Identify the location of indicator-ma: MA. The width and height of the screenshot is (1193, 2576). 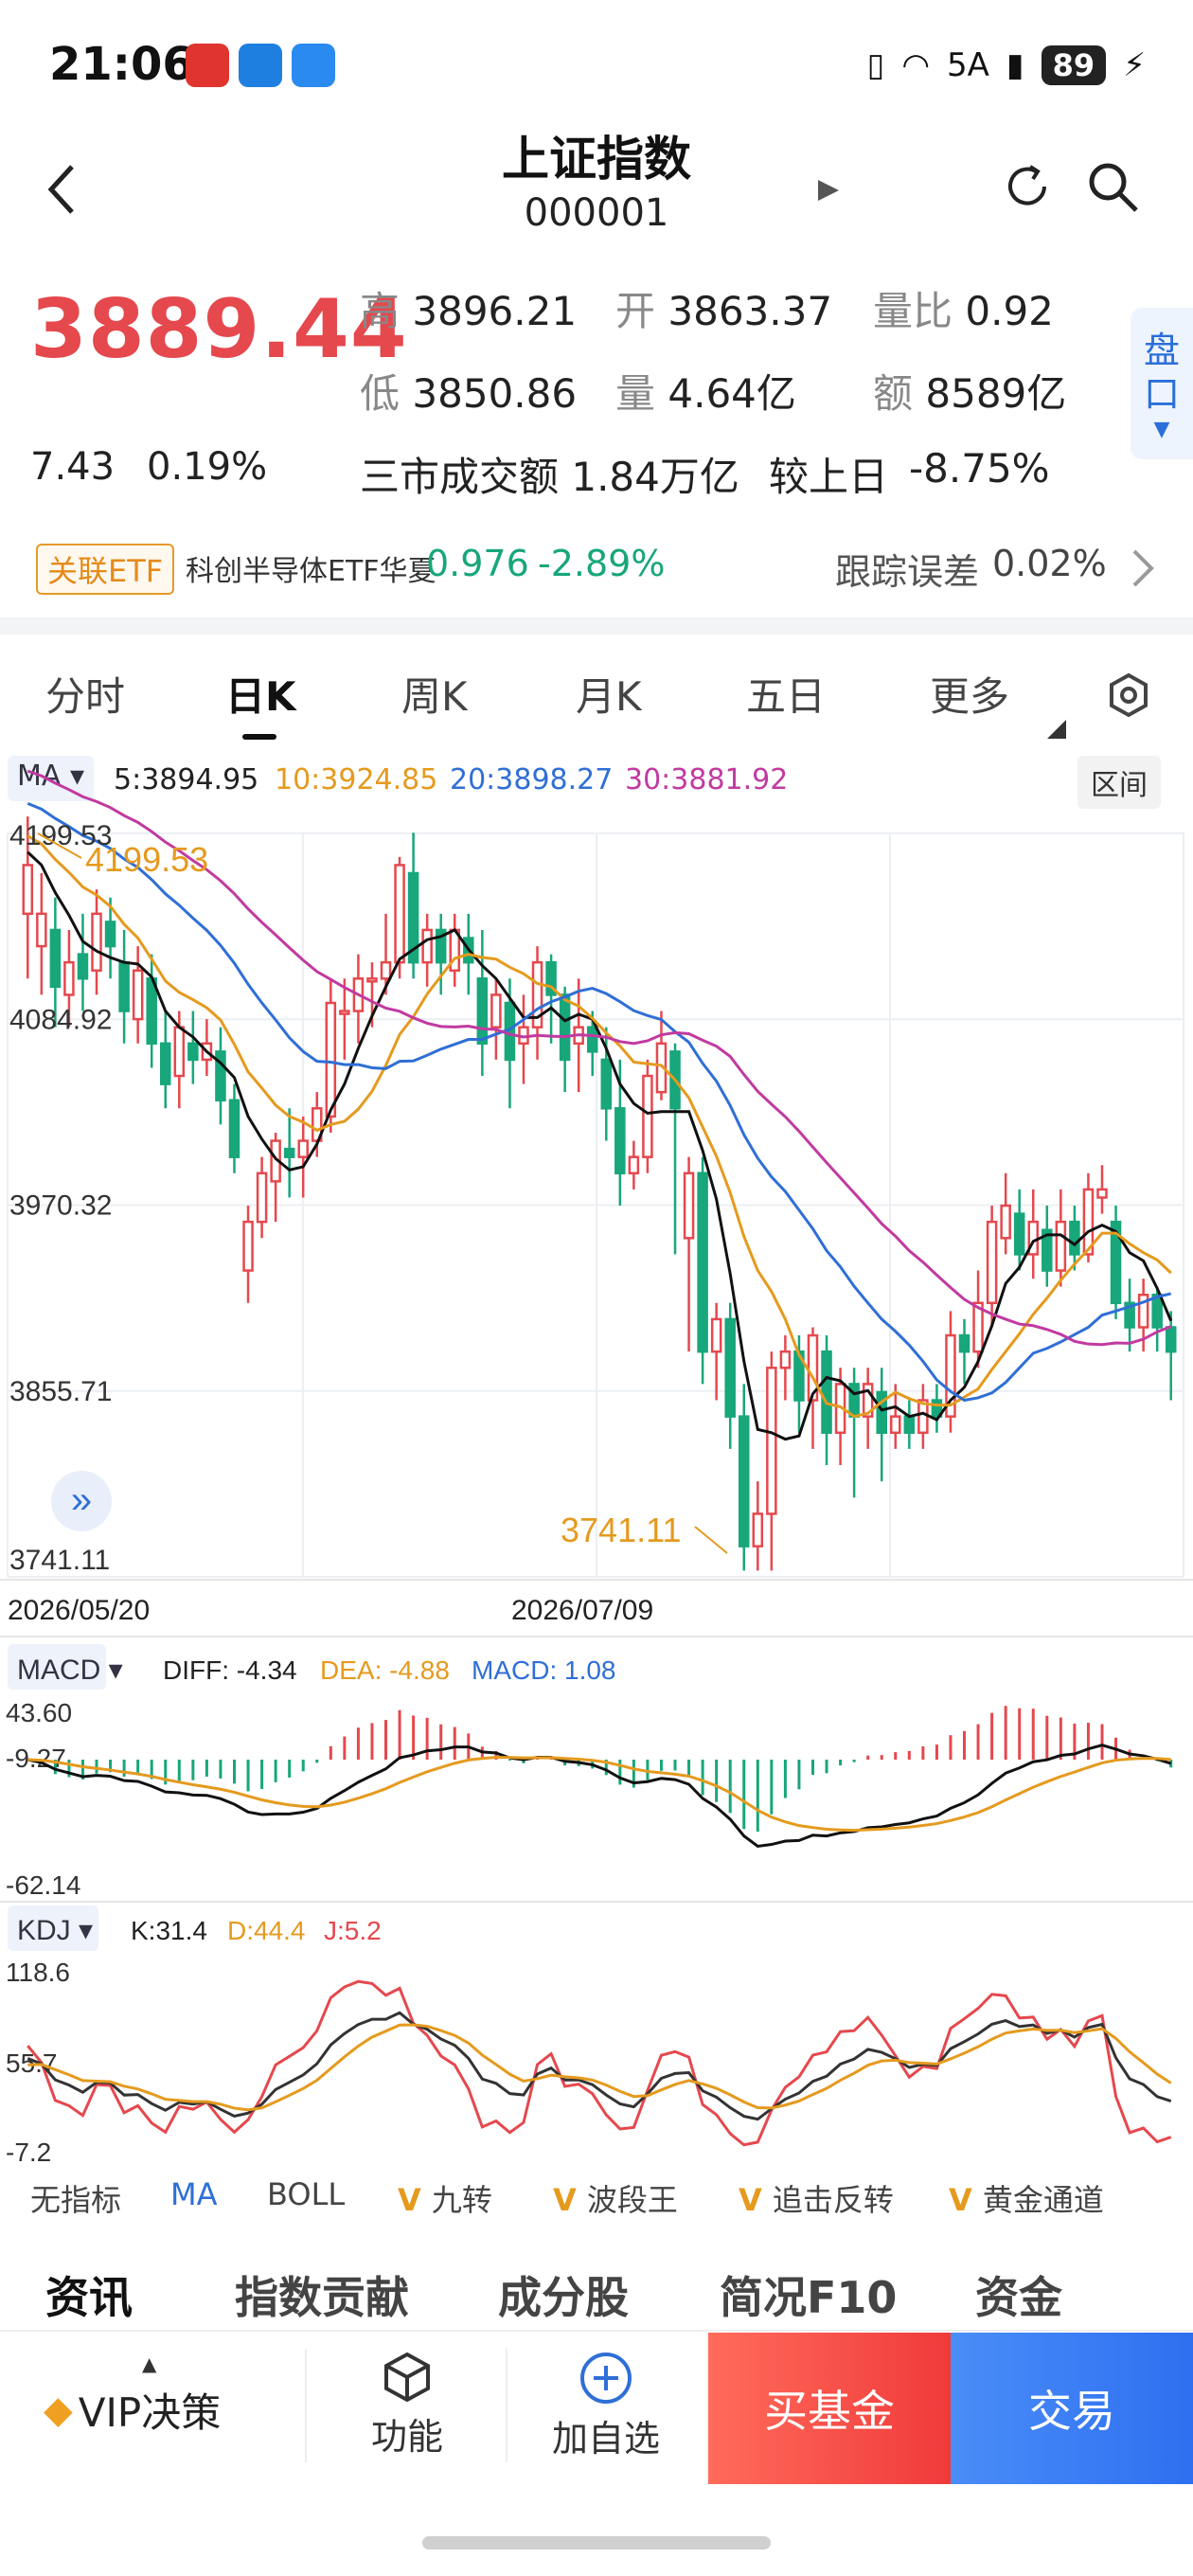
(194, 2194).